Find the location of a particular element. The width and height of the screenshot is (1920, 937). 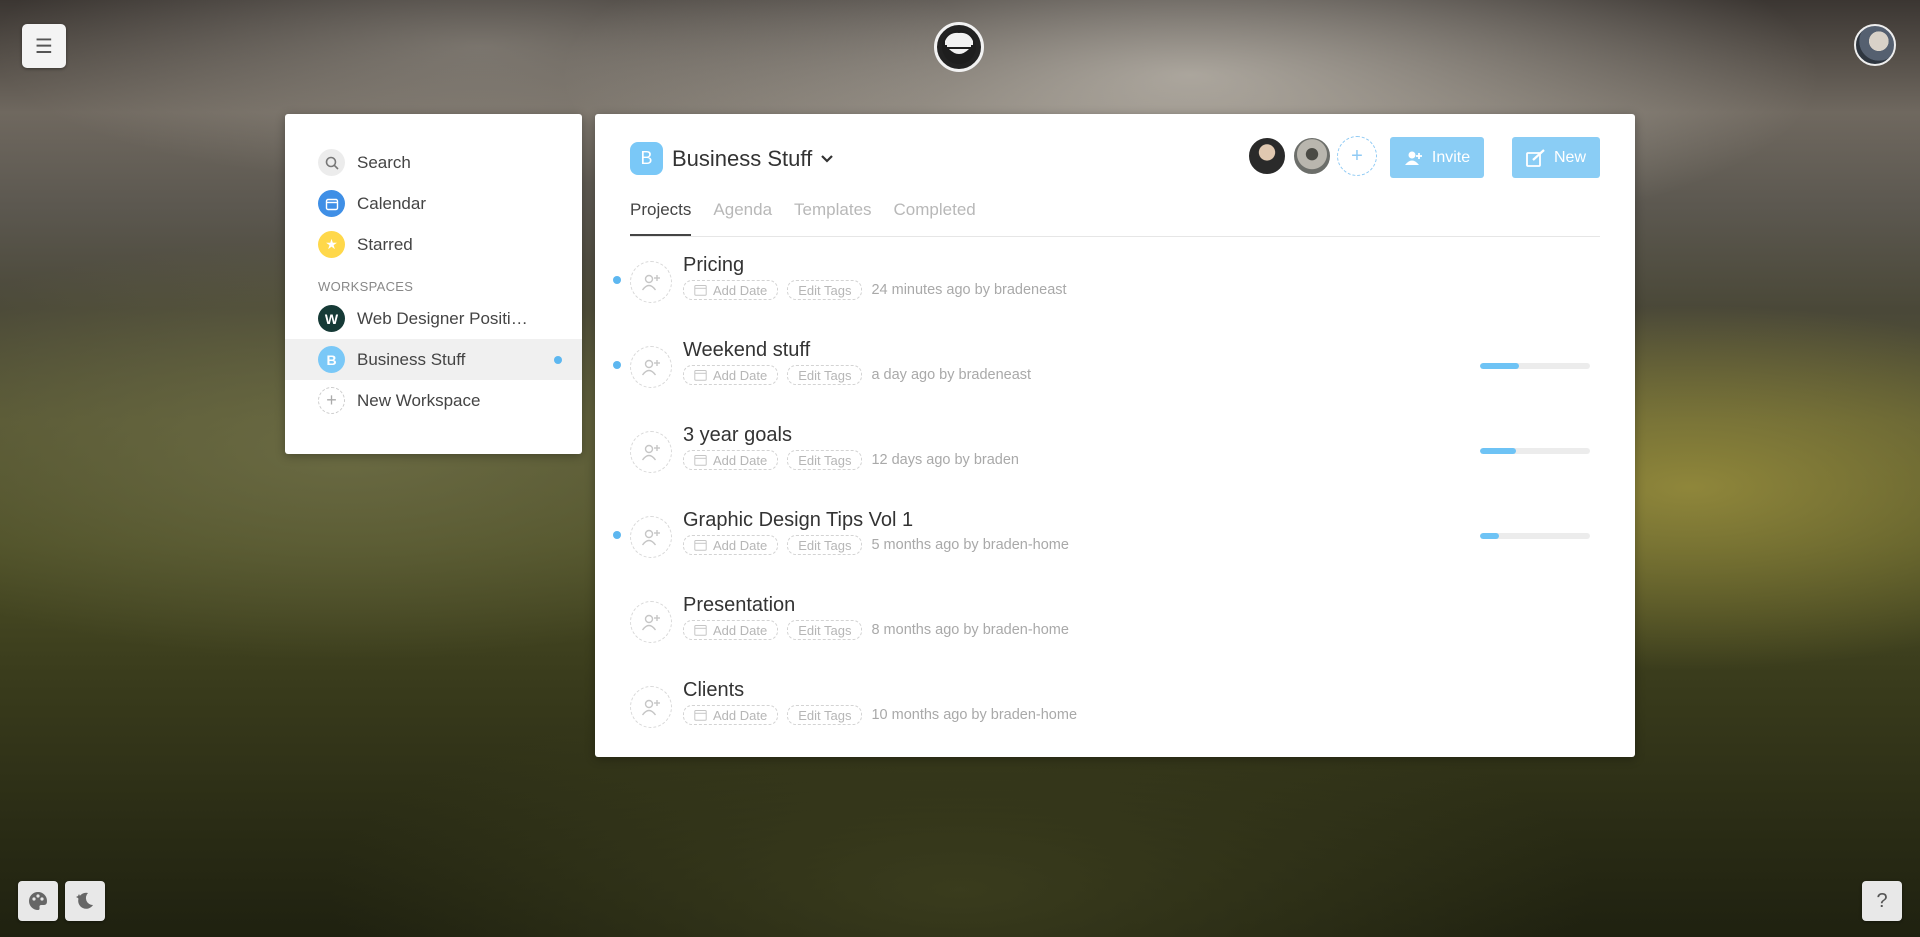

sidebar-item-new-workspace: + New Workspace is located at coordinates (433, 400).